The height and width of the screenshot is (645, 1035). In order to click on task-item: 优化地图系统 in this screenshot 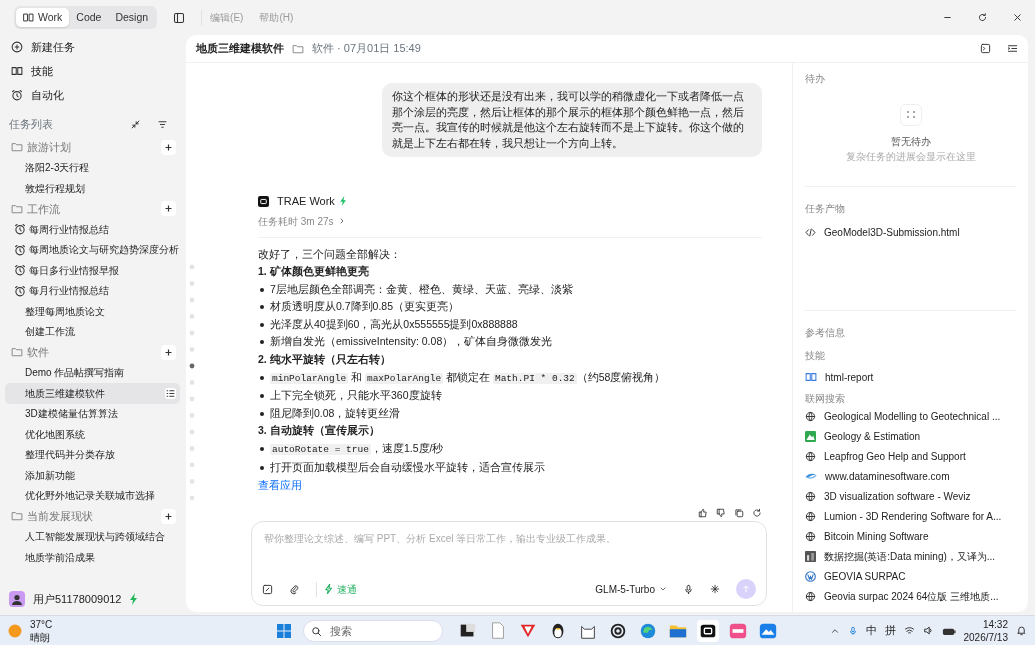, I will do `click(92, 434)`.